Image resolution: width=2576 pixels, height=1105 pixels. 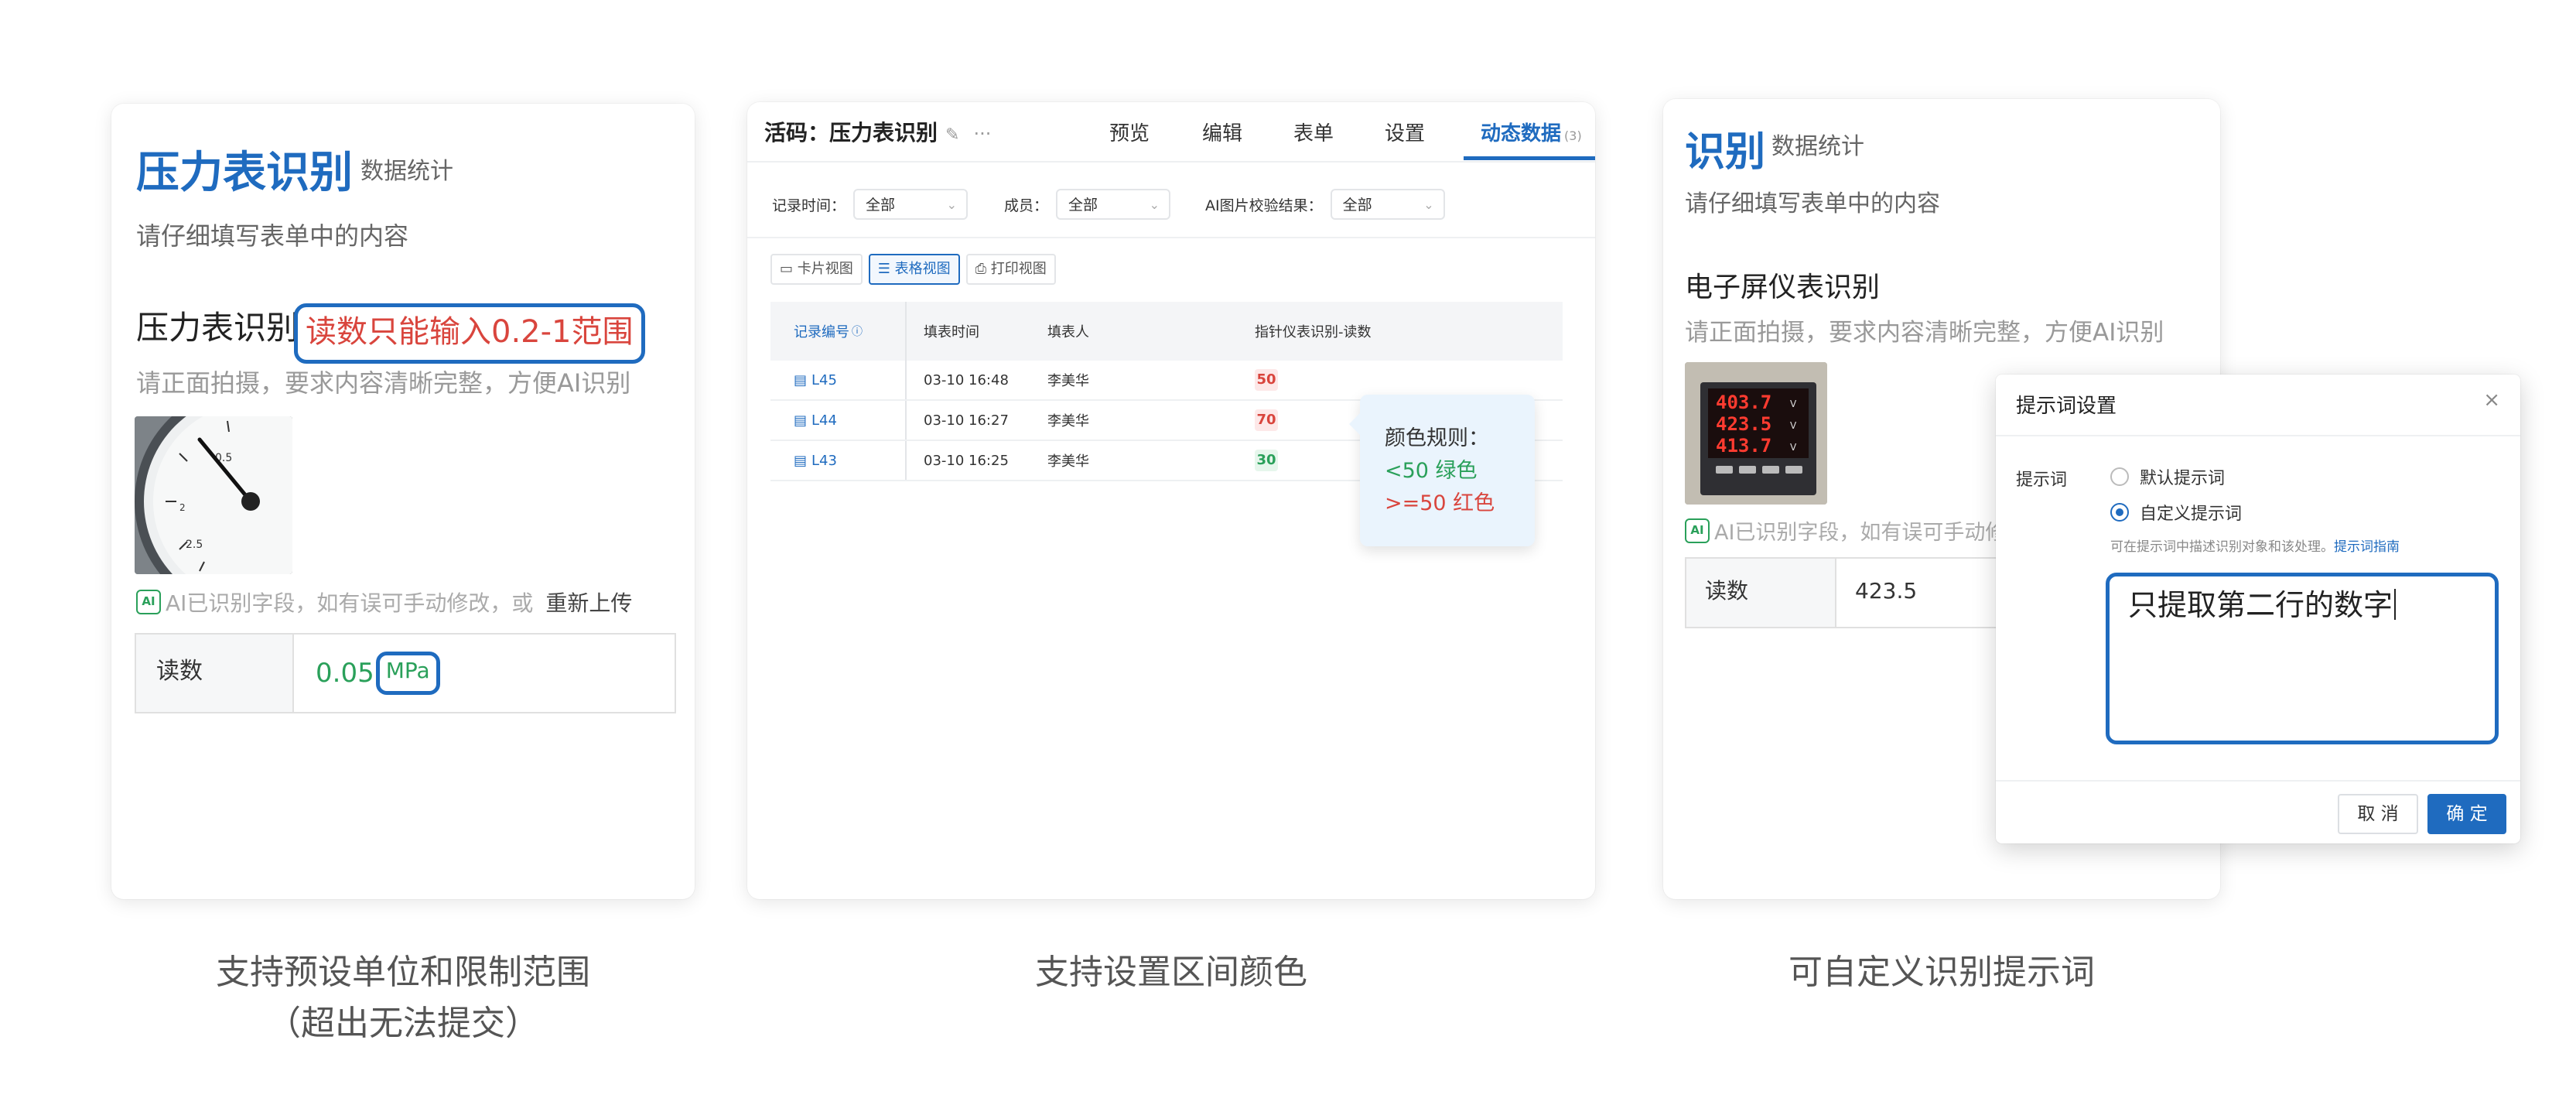 What do you see at coordinates (1529, 158) in the screenshot?
I see `active-tab-indicator` at bounding box center [1529, 158].